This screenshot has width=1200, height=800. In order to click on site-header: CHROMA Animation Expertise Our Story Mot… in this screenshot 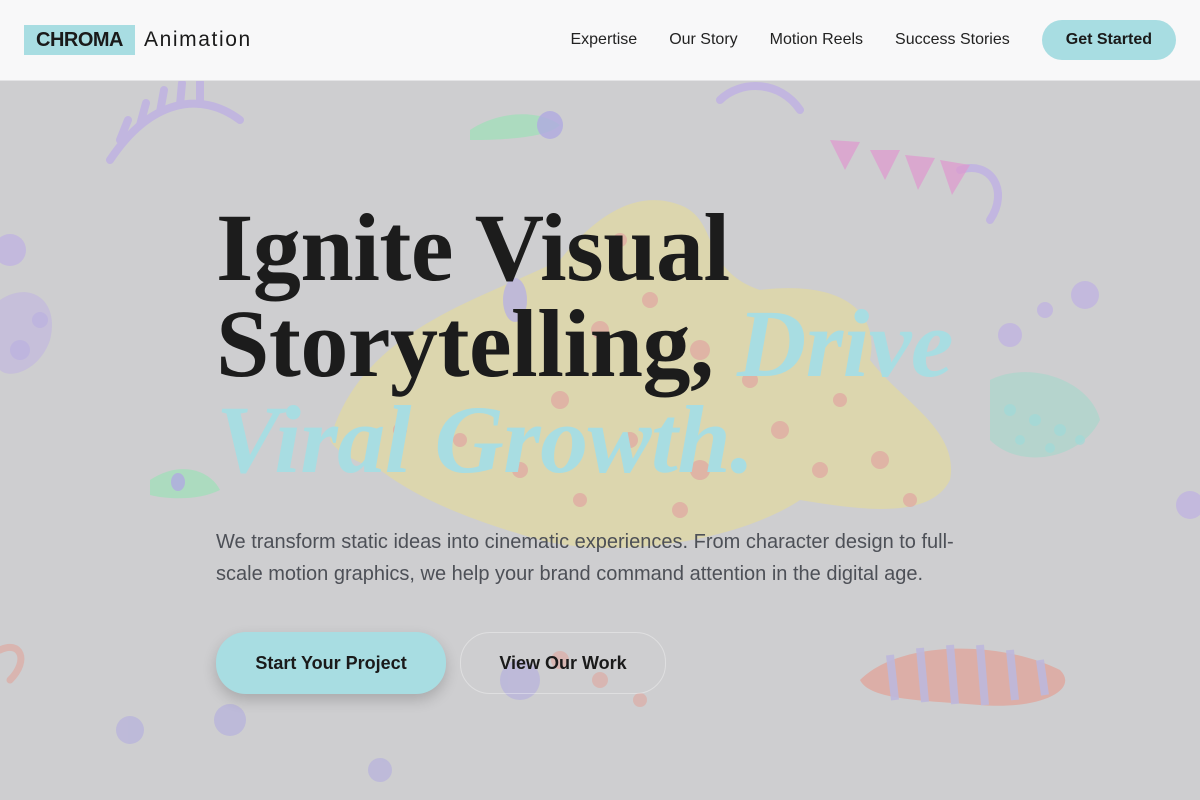, I will do `click(600, 40)`.